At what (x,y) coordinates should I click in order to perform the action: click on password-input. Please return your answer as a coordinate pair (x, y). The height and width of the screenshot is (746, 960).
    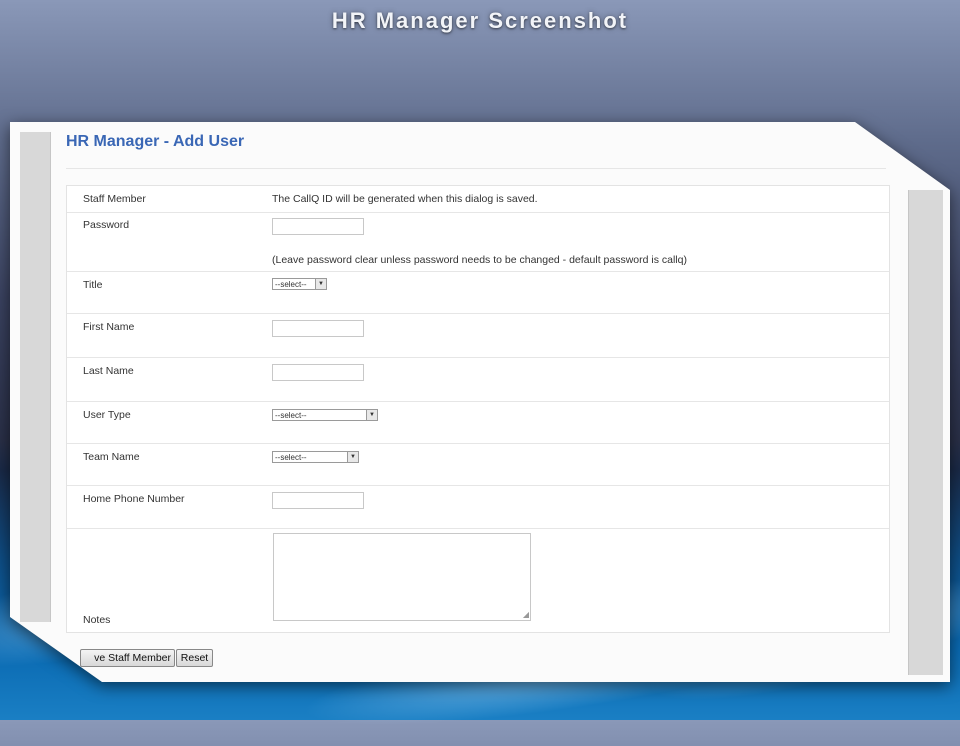
    Looking at the image, I should click on (318, 226).